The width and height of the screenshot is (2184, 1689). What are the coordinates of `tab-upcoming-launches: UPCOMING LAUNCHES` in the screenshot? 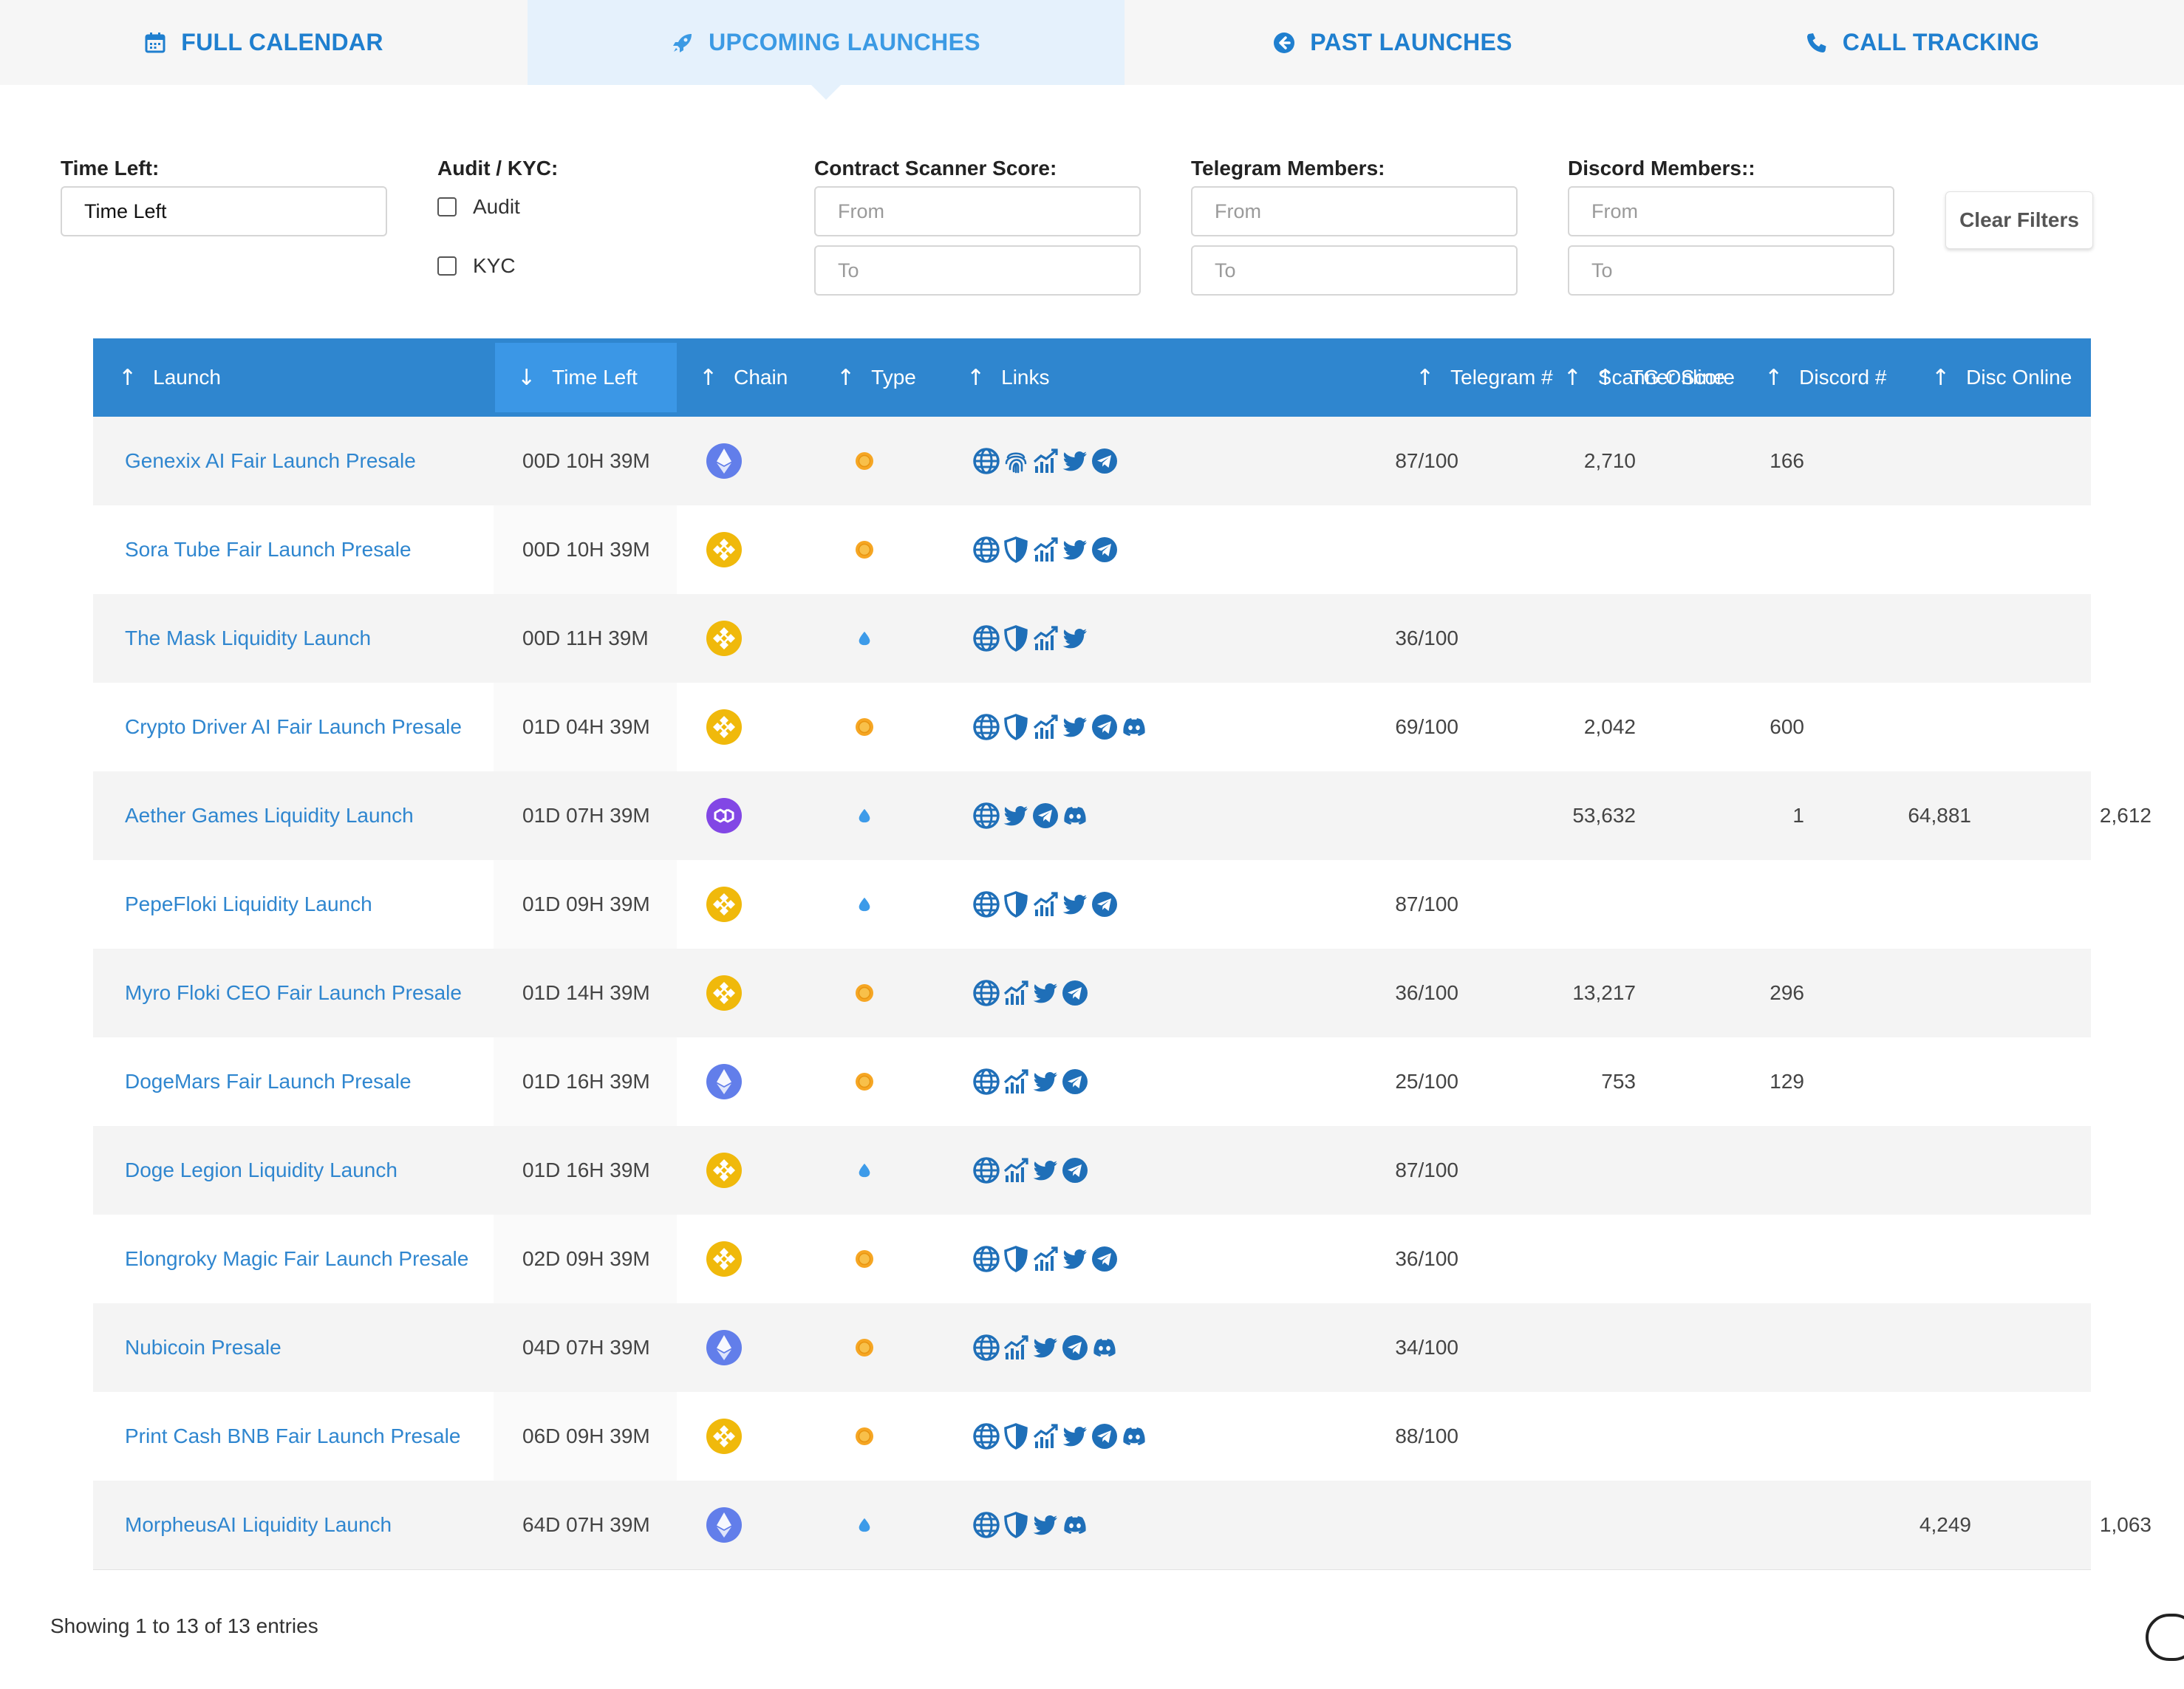 It's located at (827, 42).